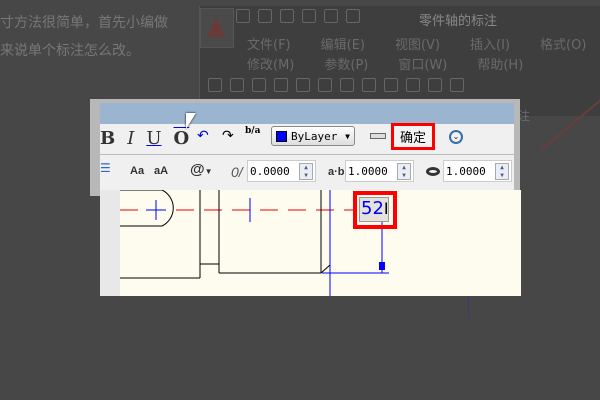 The height and width of the screenshot is (400, 600). Describe the element at coordinates (137, 171) in the screenshot. I see `uppercase-button: Aa` at that location.